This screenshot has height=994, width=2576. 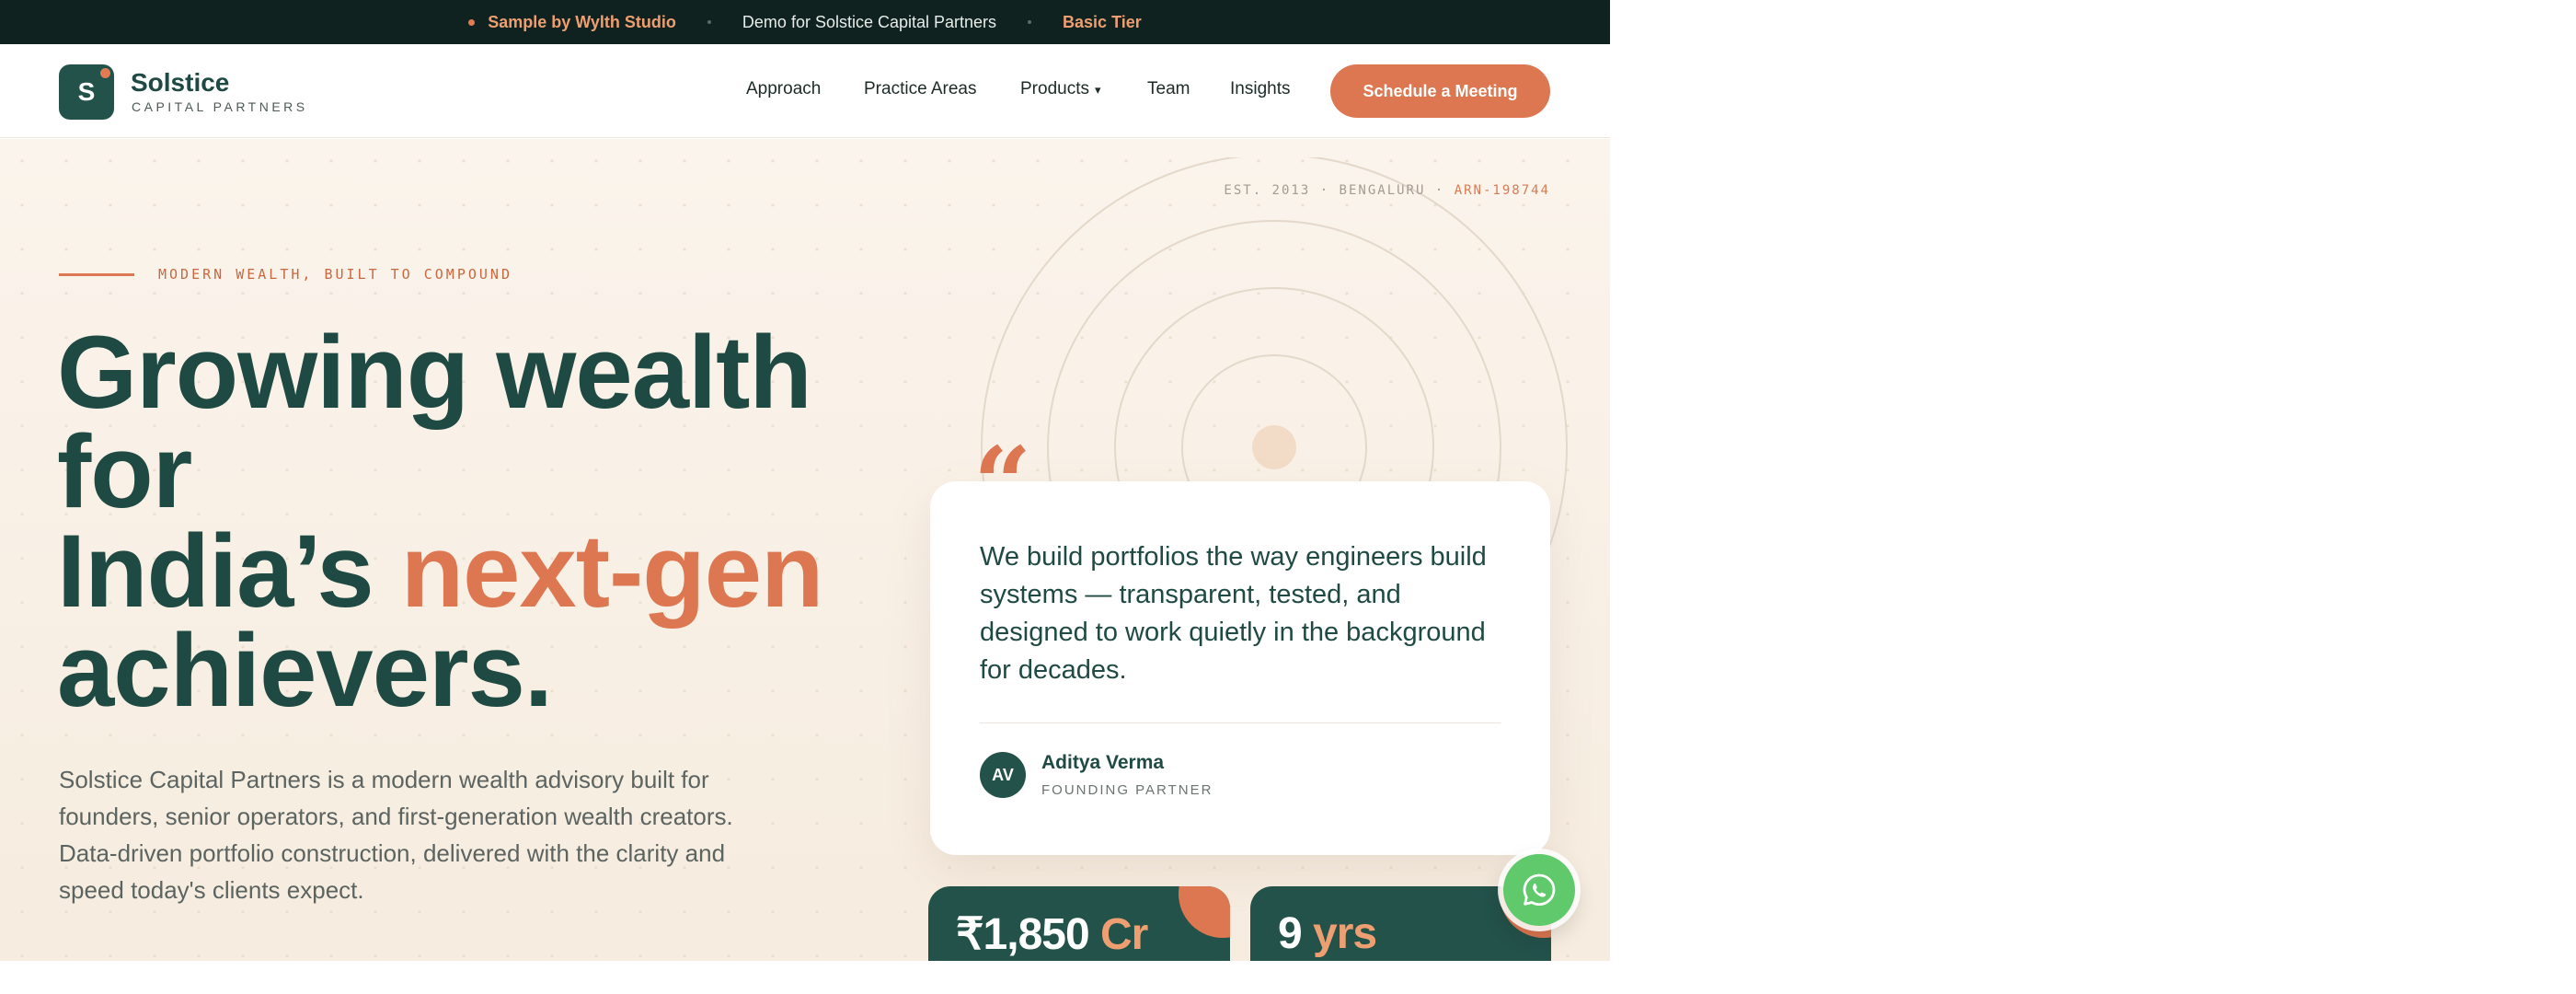 I want to click on bullet-dot-icon, so click(x=472, y=22).